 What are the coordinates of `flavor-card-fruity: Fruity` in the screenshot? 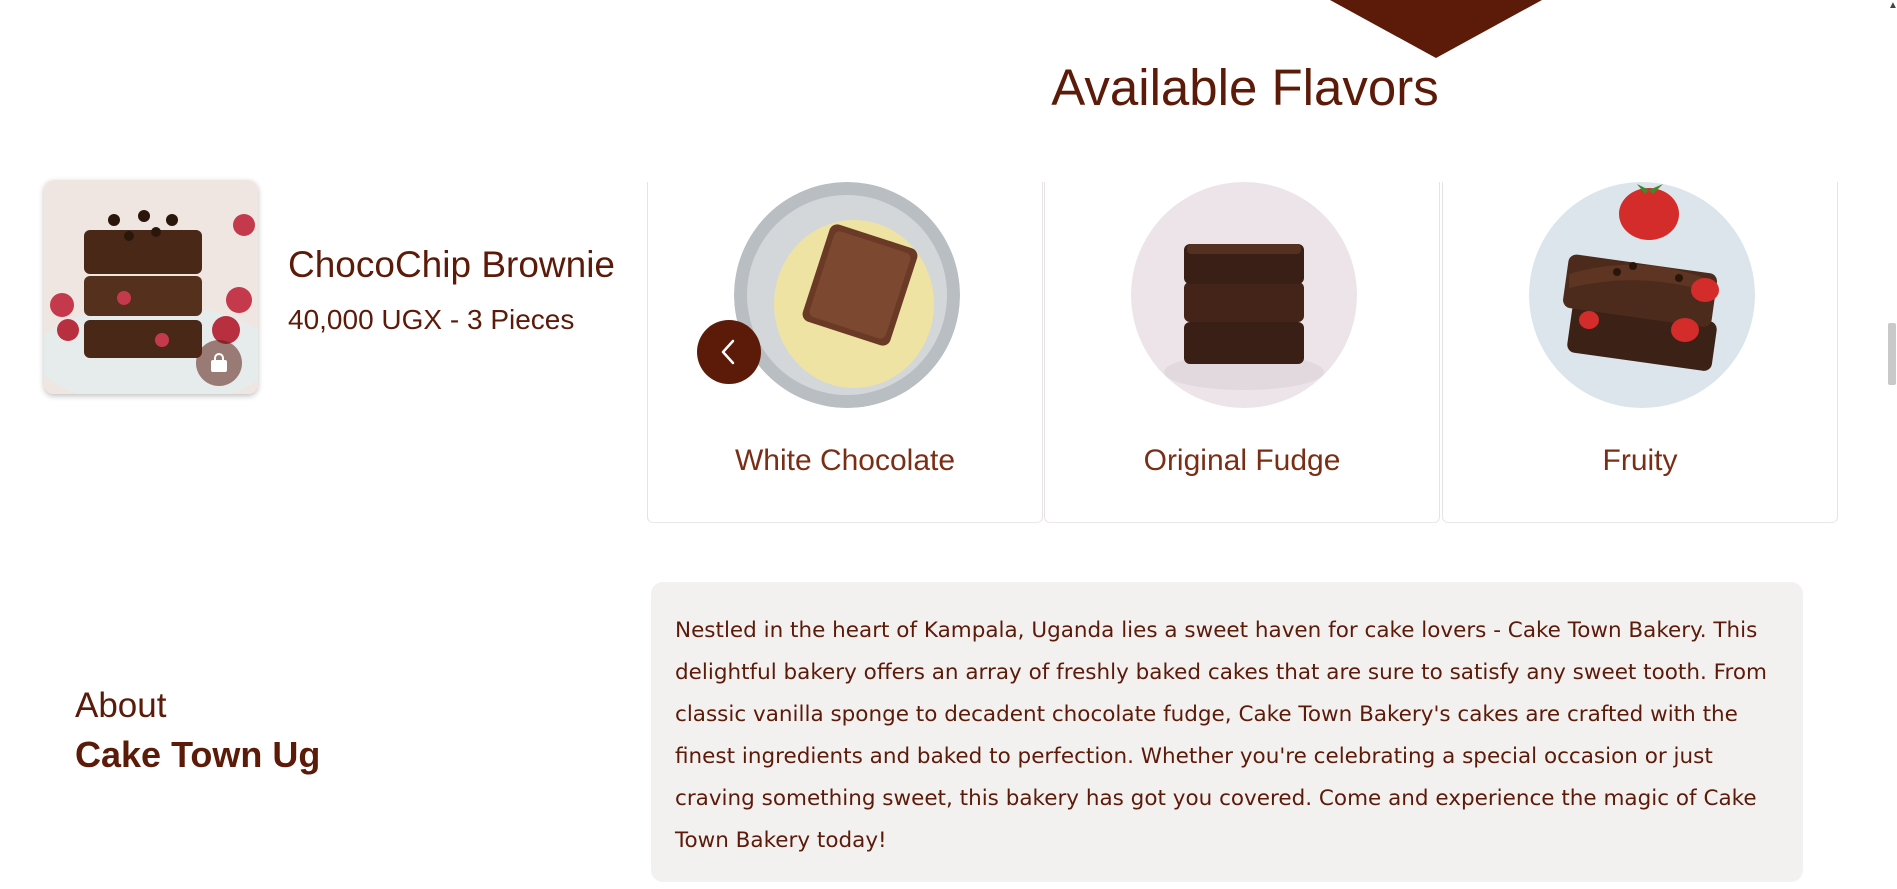 It's located at (1640, 352).